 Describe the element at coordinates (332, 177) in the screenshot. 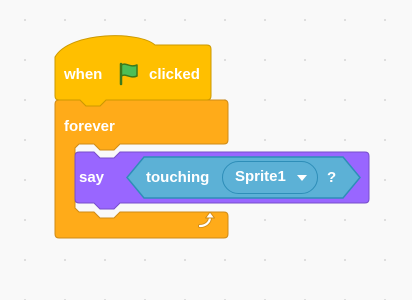

I see `question-mark-label: ?` at that location.